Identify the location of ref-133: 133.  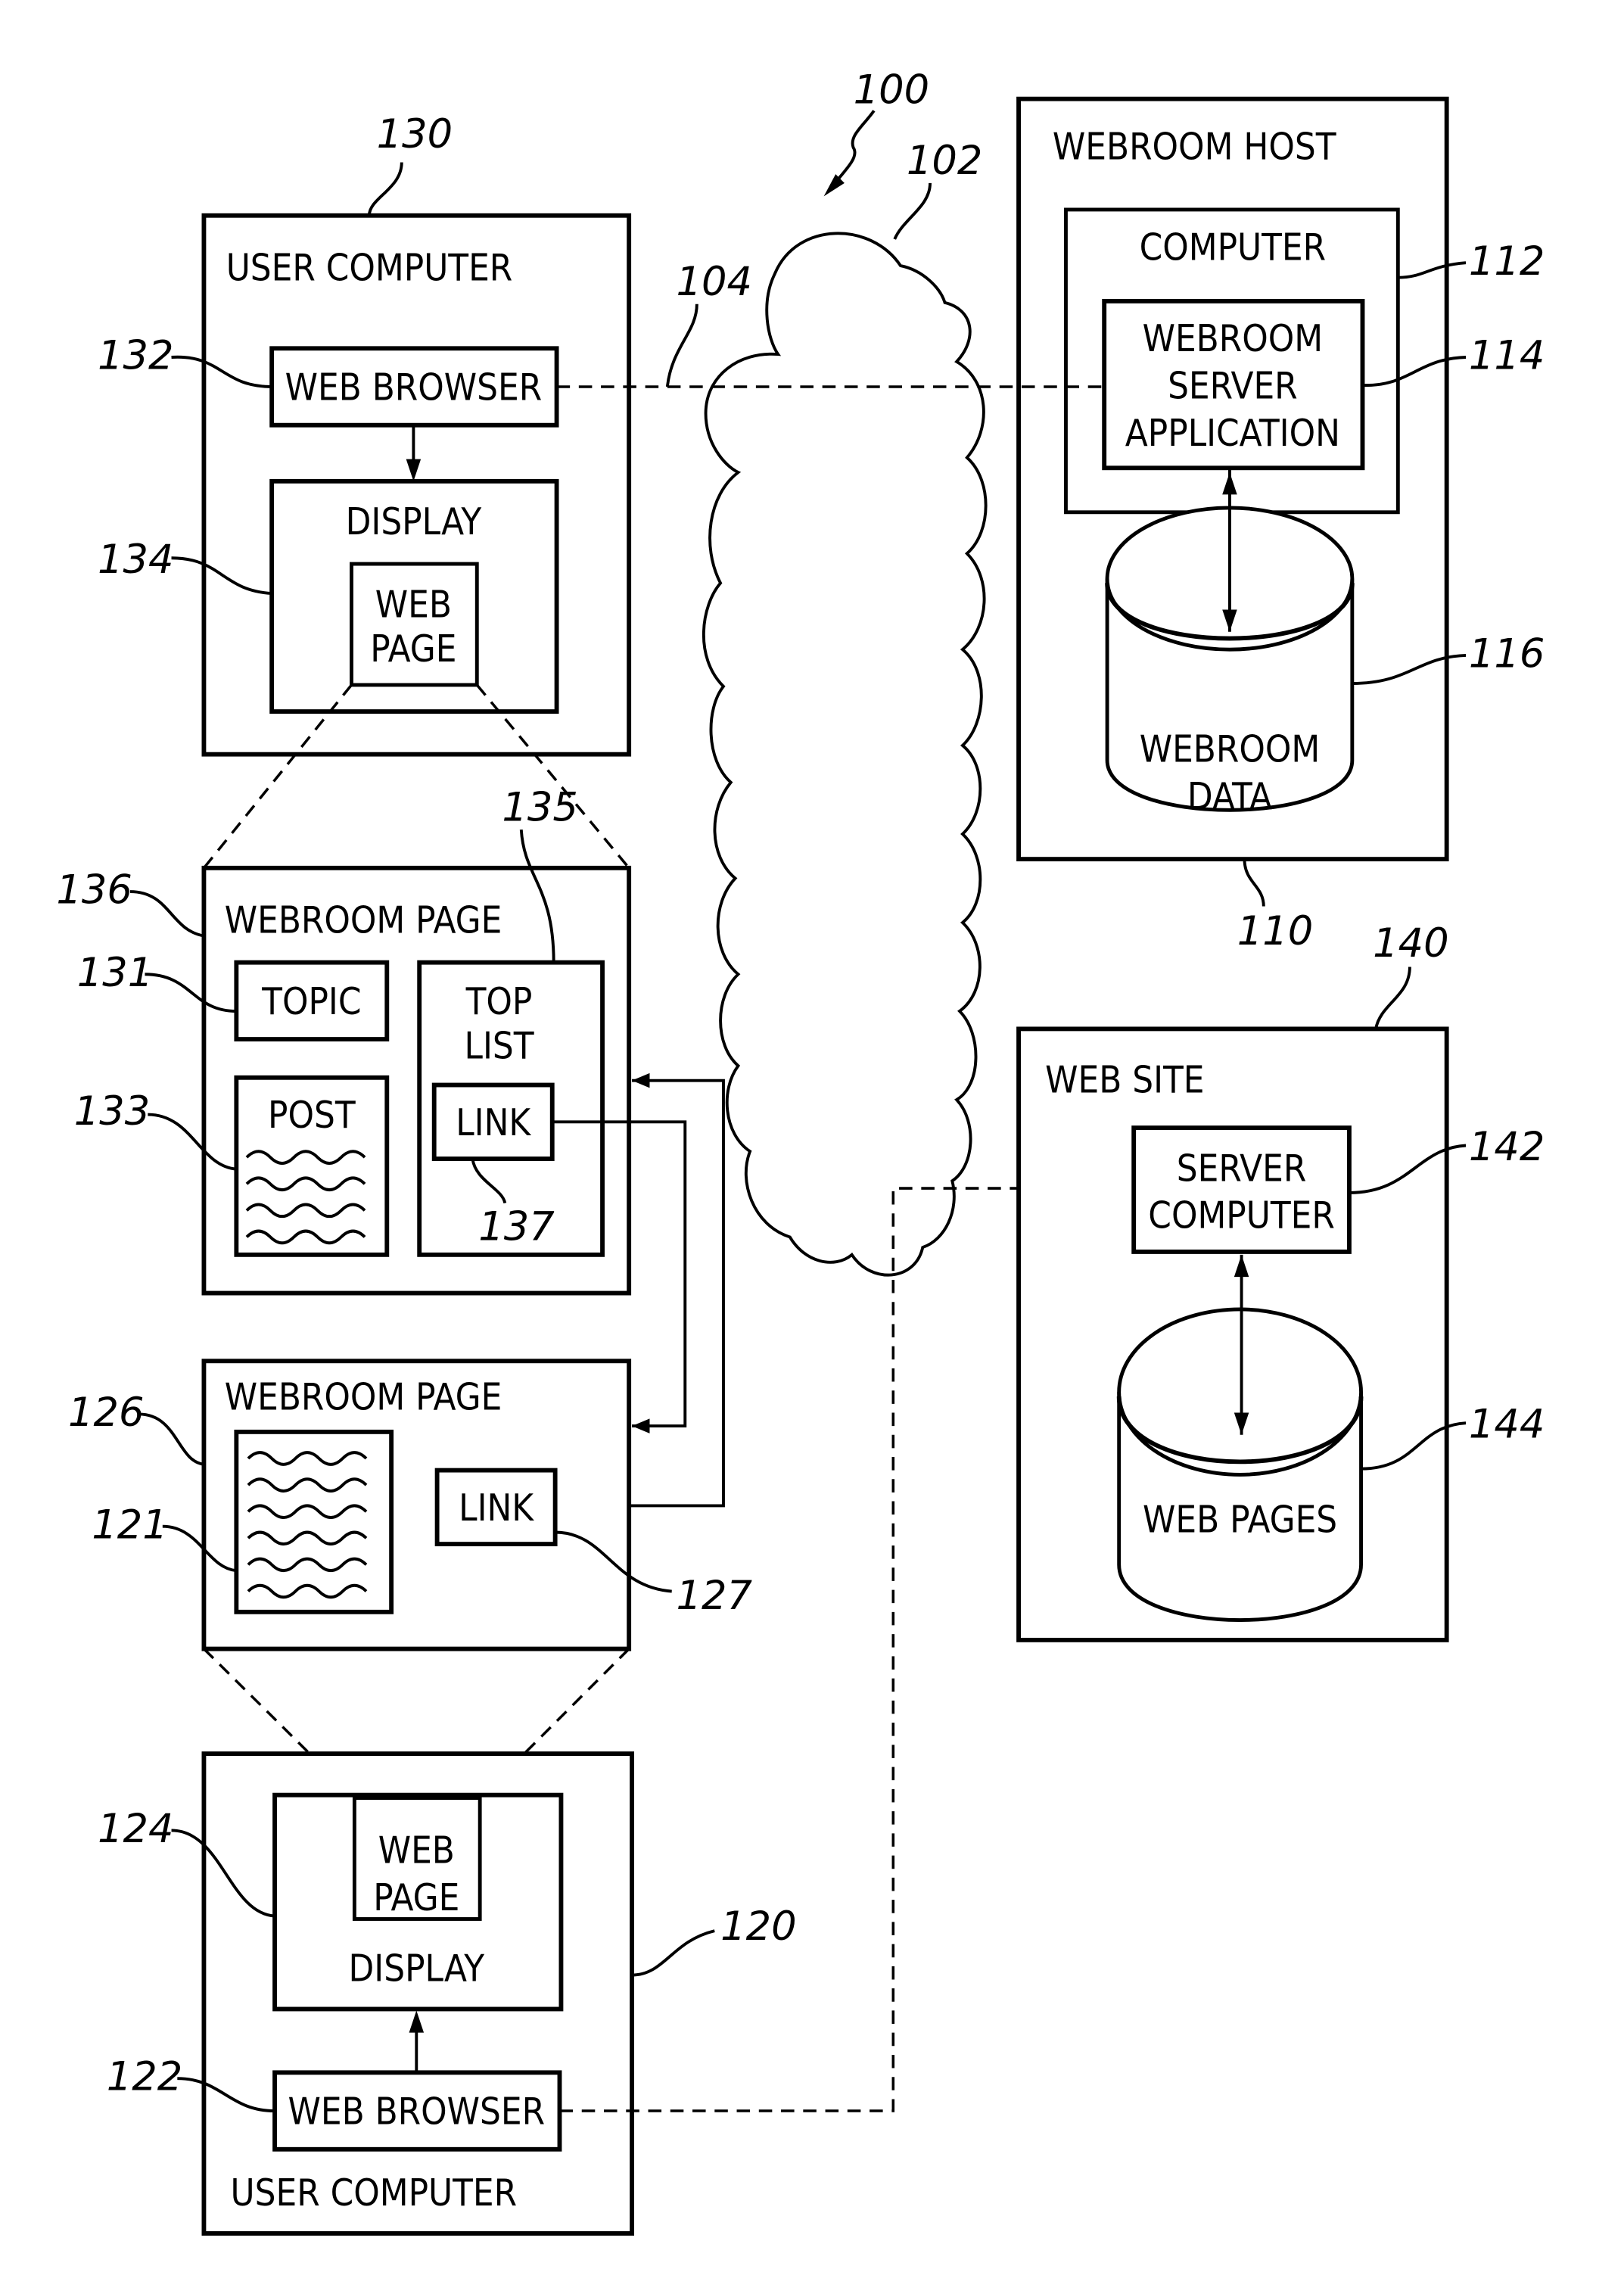
(112, 1111).